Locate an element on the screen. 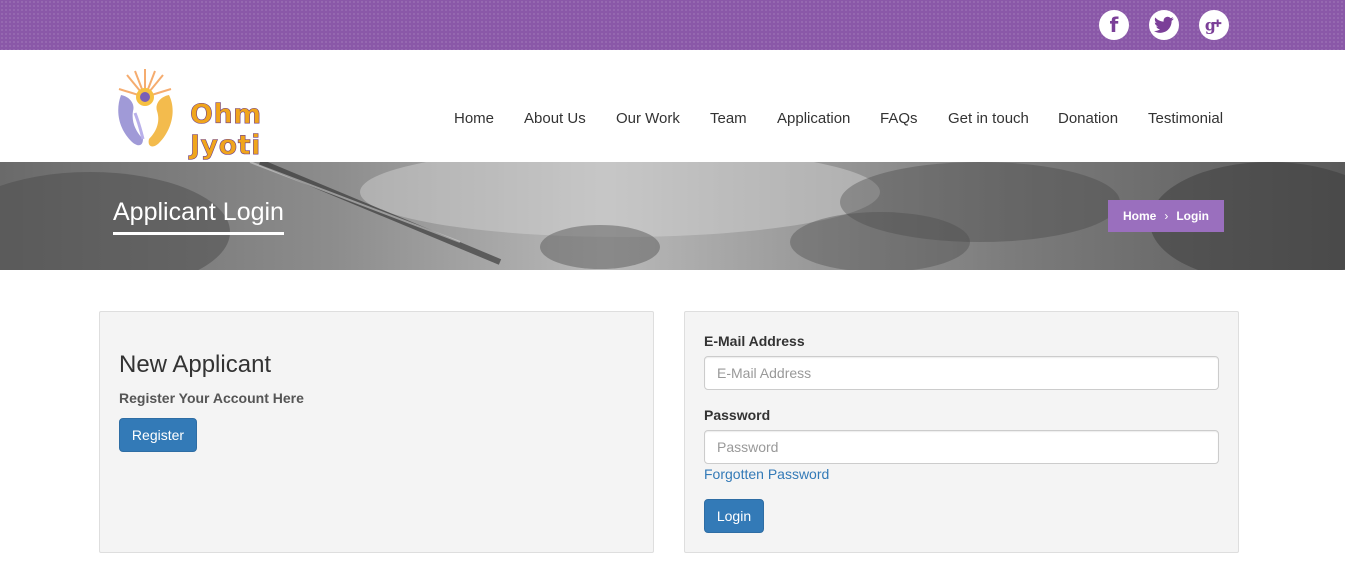  password-label: Password is located at coordinates (737, 415).